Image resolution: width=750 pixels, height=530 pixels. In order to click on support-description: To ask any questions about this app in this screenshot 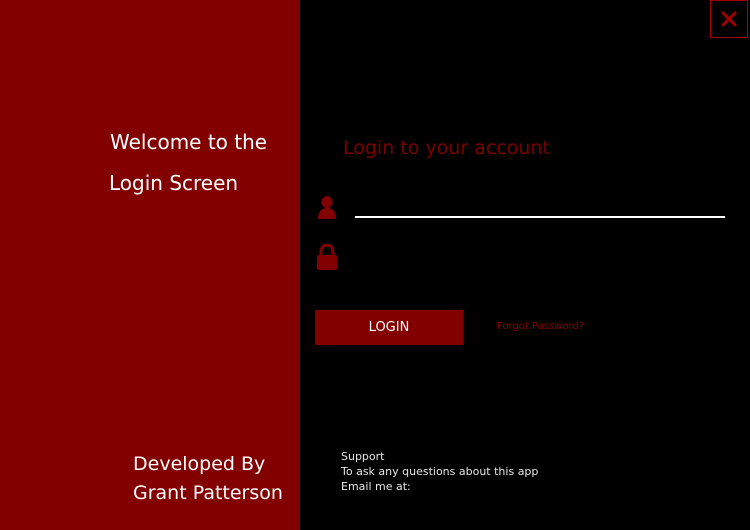, I will do `click(440, 471)`.